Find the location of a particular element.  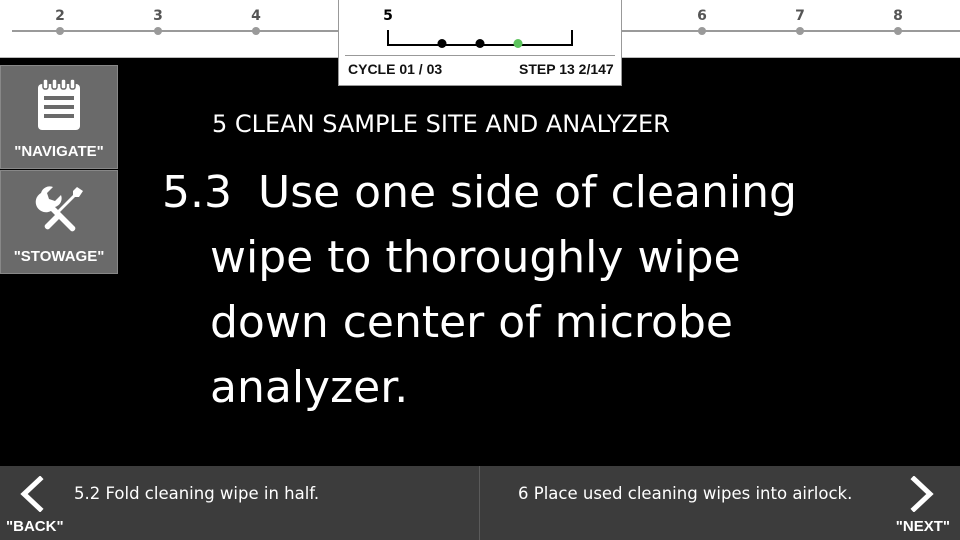

step-text-line-4: analyzer. is located at coordinates (309, 387).